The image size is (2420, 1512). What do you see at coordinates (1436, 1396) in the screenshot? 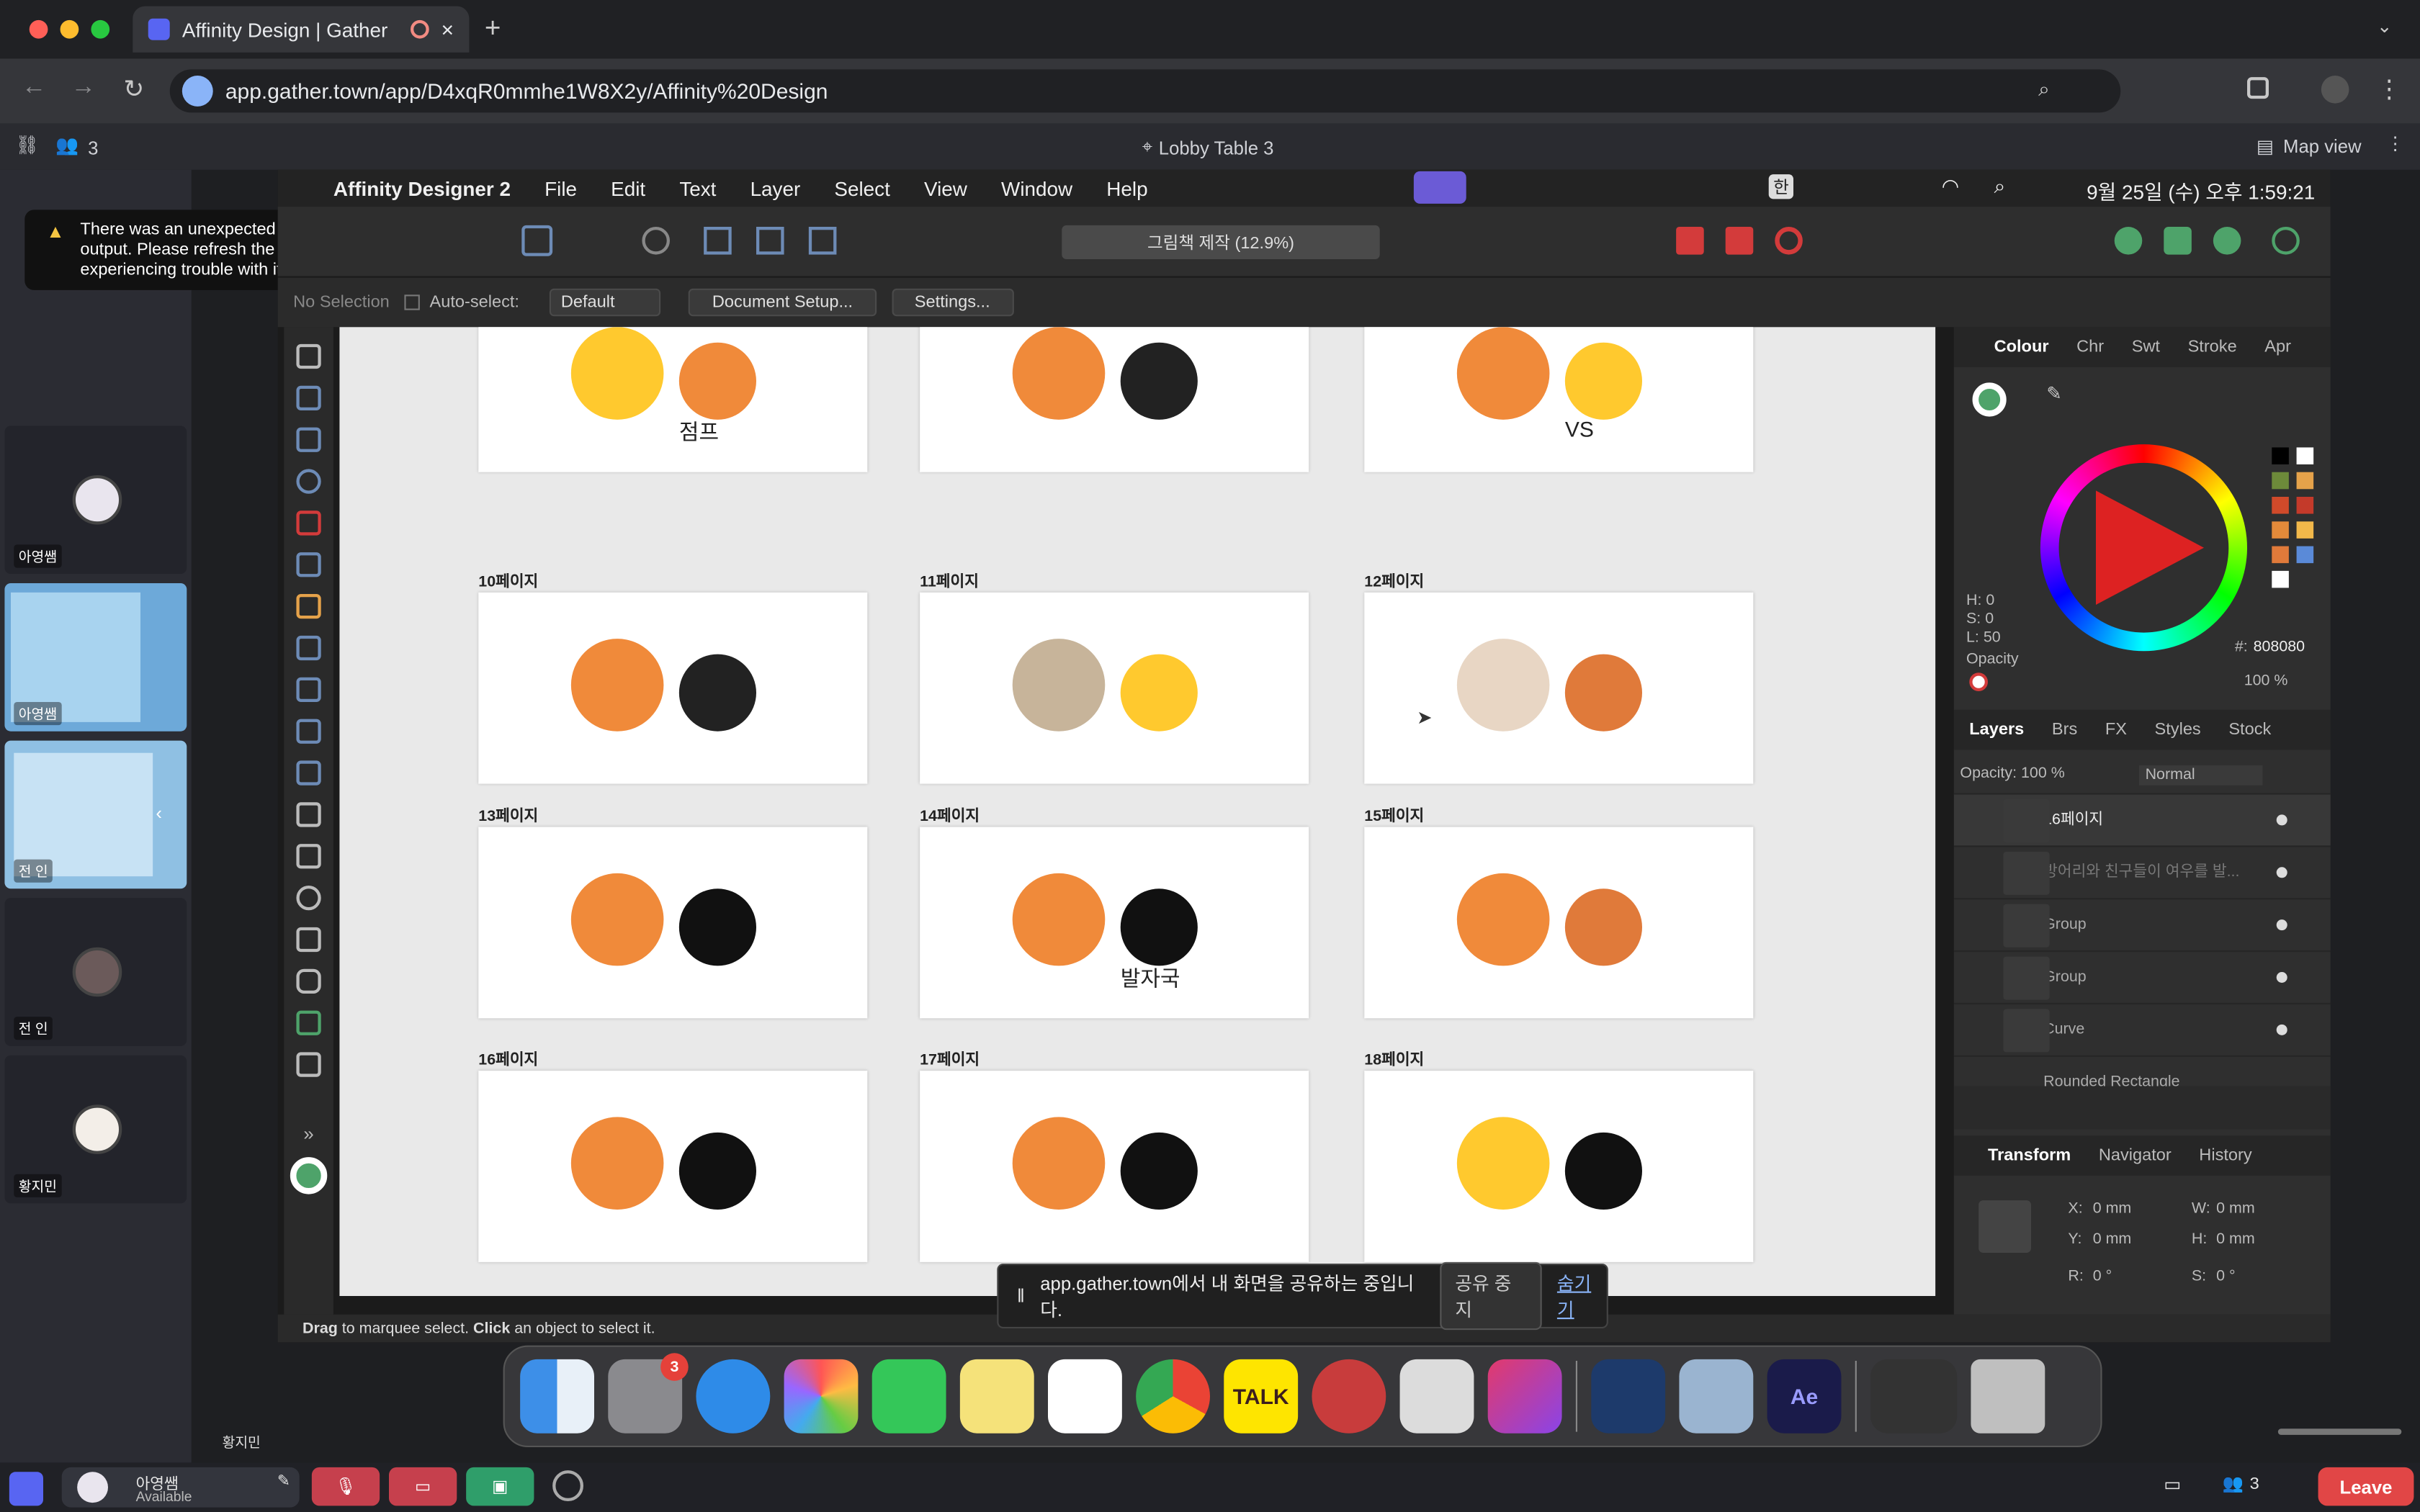
I see `screenshot-icon` at bounding box center [1436, 1396].